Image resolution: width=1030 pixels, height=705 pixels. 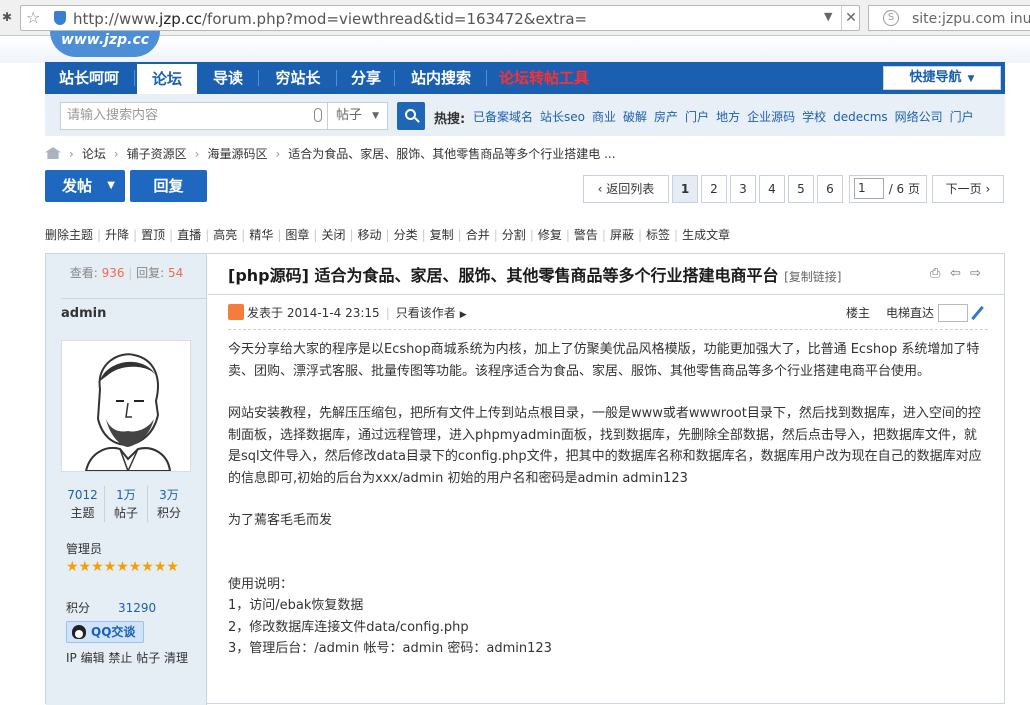 I want to click on thread-stats: 查看: 936 | 回复: 54, so click(x=126, y=273).